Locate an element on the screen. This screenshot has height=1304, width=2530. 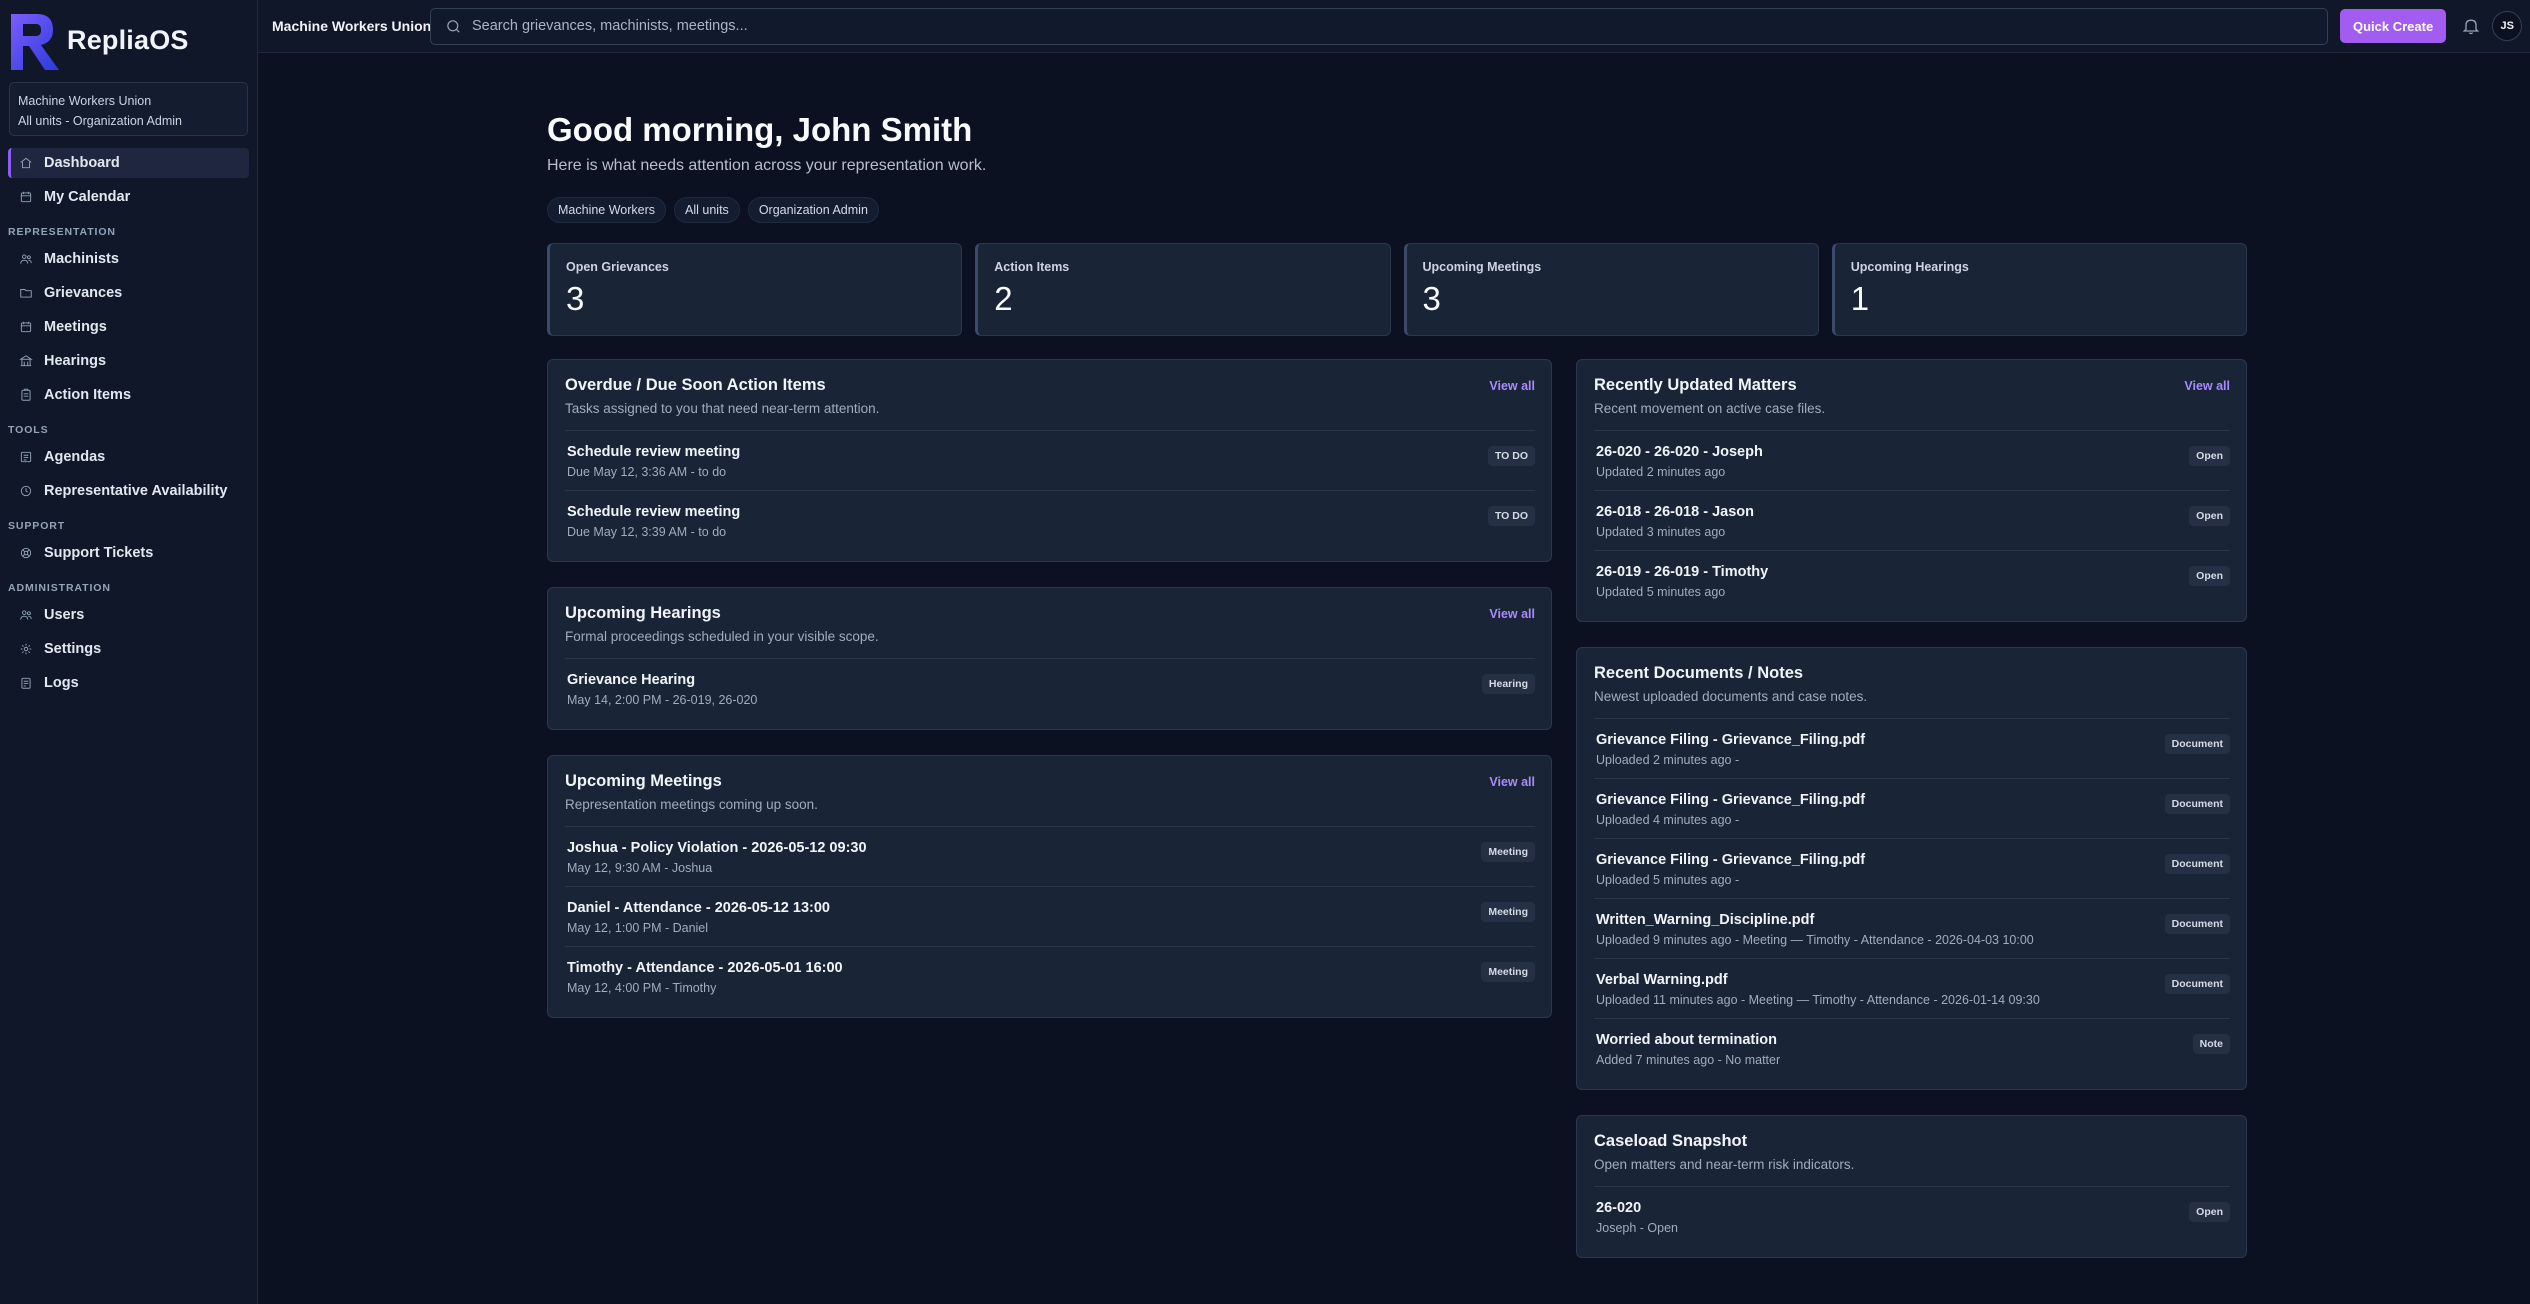
status-badge: TO DO is located at coordinates (1511, 516).